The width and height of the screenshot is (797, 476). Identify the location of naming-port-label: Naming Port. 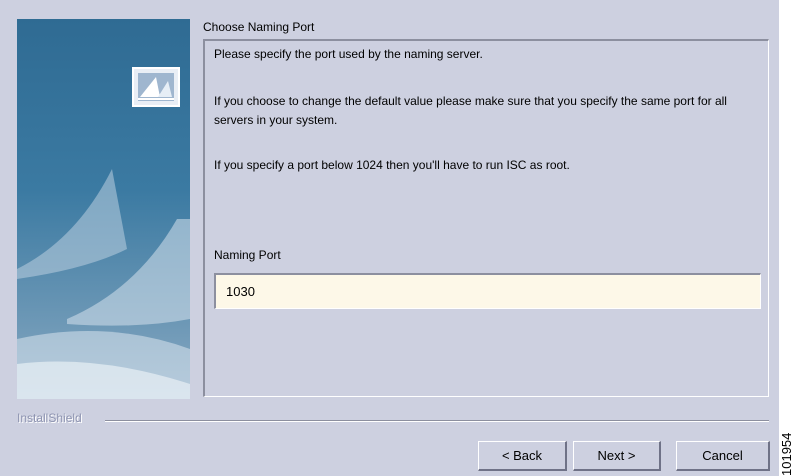
(247, 255).